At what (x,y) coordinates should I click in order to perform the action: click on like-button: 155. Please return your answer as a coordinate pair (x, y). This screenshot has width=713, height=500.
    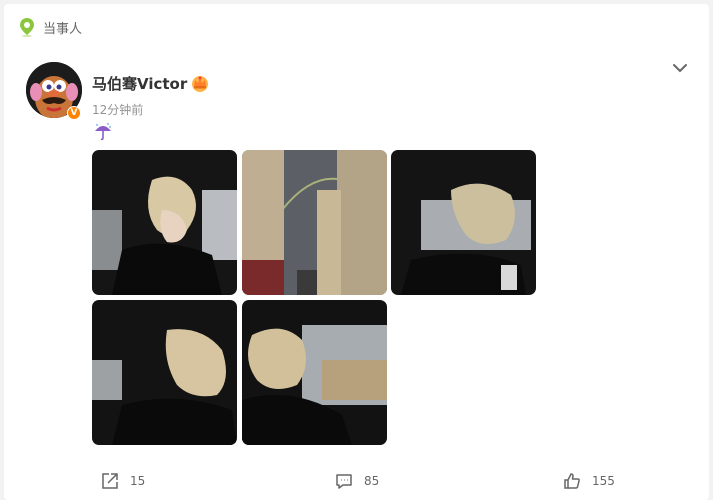
    Looking at the image, I should click on (588, 481).